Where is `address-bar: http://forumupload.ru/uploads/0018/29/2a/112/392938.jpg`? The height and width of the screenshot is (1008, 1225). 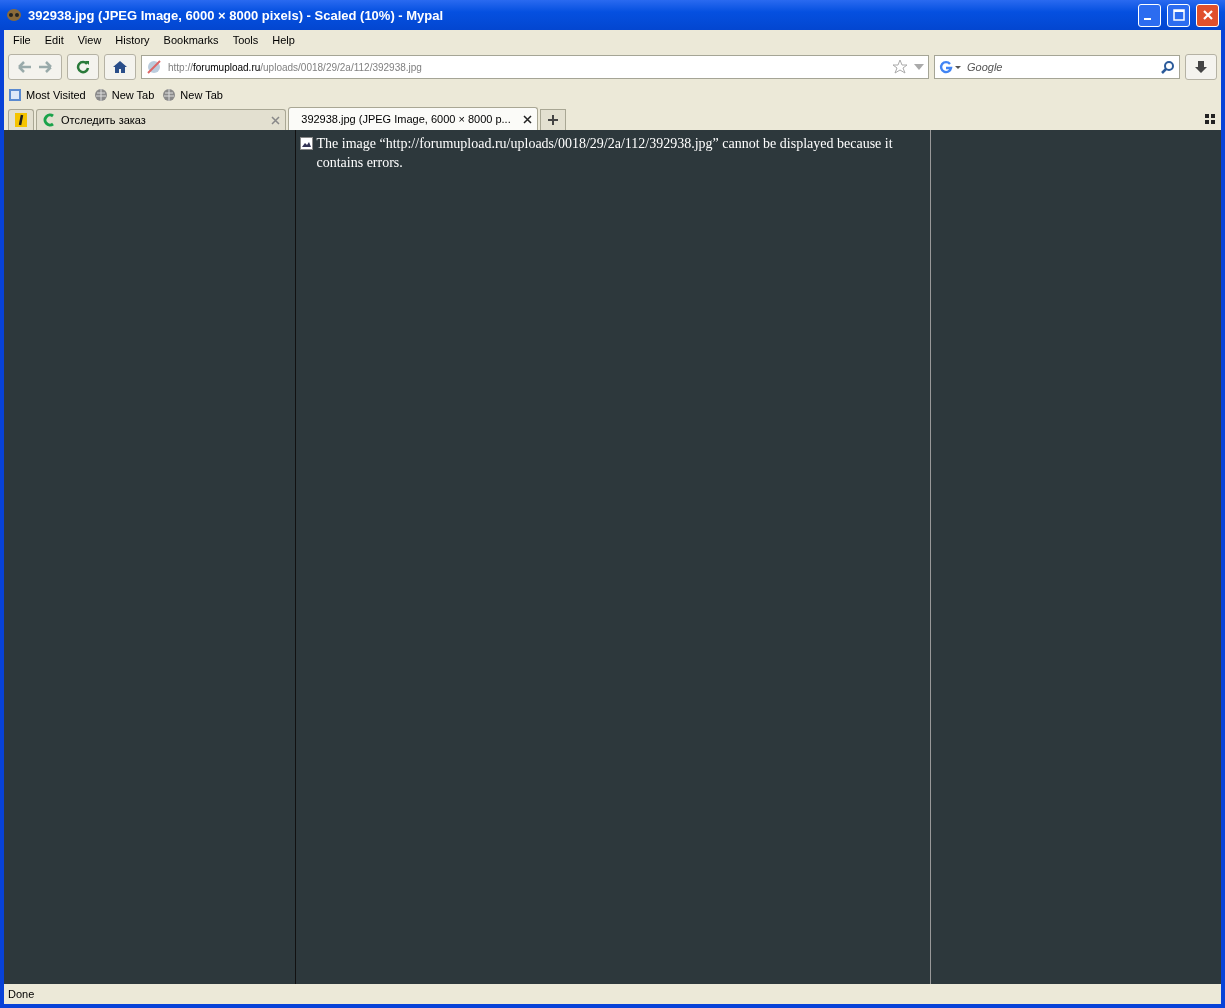
address-bar: http://forumupload.ru/uploads/0018/29/2a/112/392938.jpg is located at coordinates (535, 67).